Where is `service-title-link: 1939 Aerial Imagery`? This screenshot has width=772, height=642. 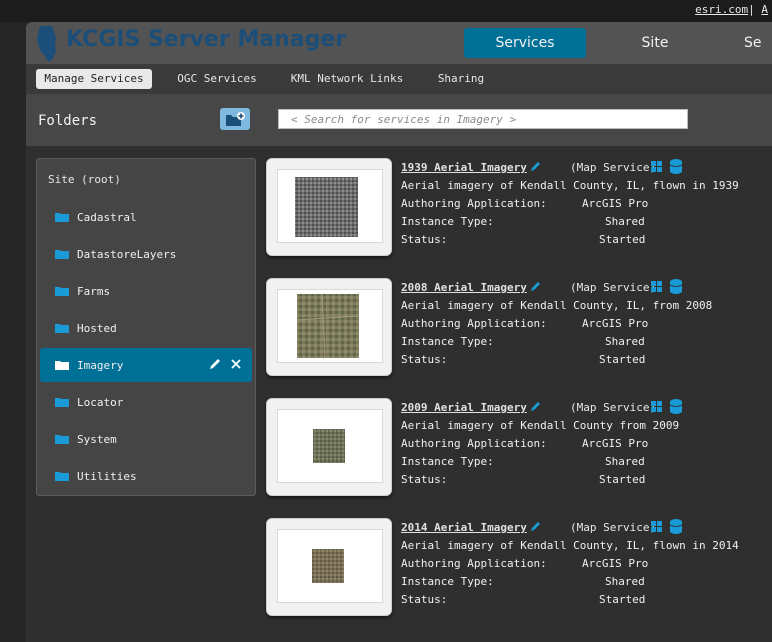 service-title-link: 1939 Aerial Imagery is located at coordinates (464, 167).